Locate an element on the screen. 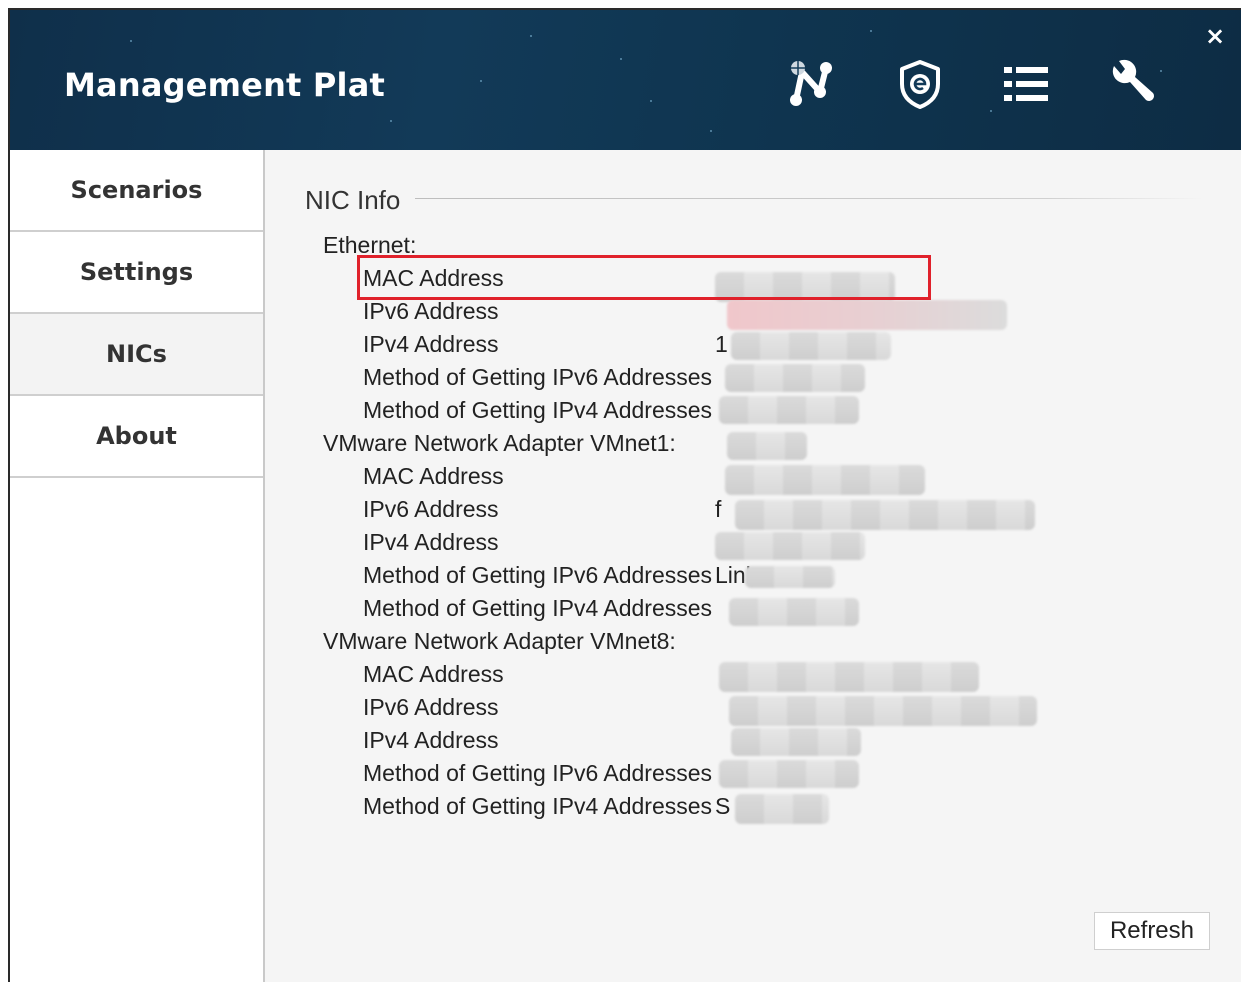  list-icon is located at coordinates (1026, 84).